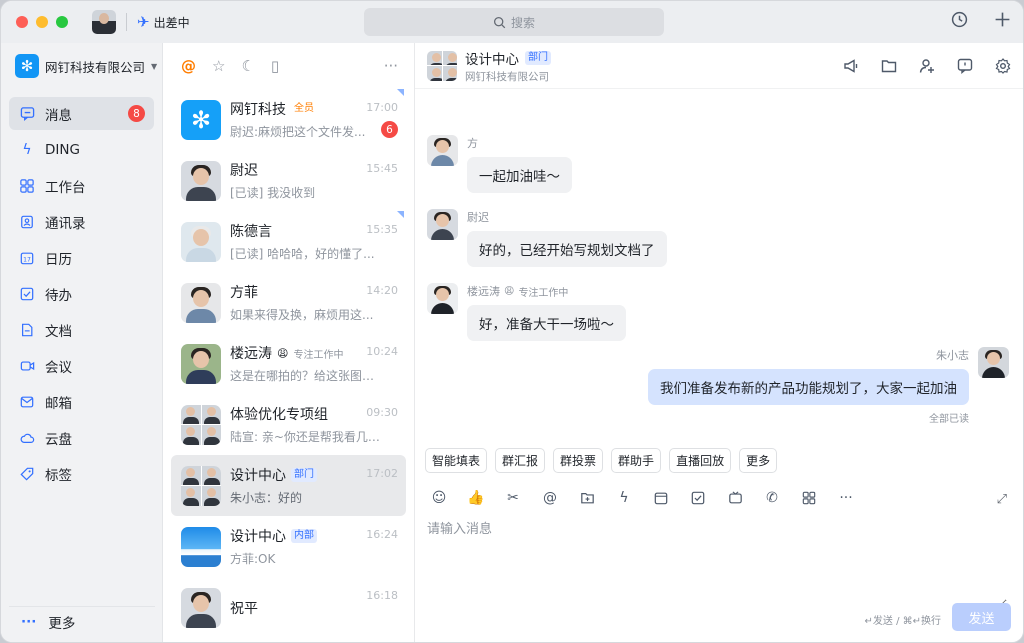  I want to click on quick-action-more: 更多, so click(758, 460).